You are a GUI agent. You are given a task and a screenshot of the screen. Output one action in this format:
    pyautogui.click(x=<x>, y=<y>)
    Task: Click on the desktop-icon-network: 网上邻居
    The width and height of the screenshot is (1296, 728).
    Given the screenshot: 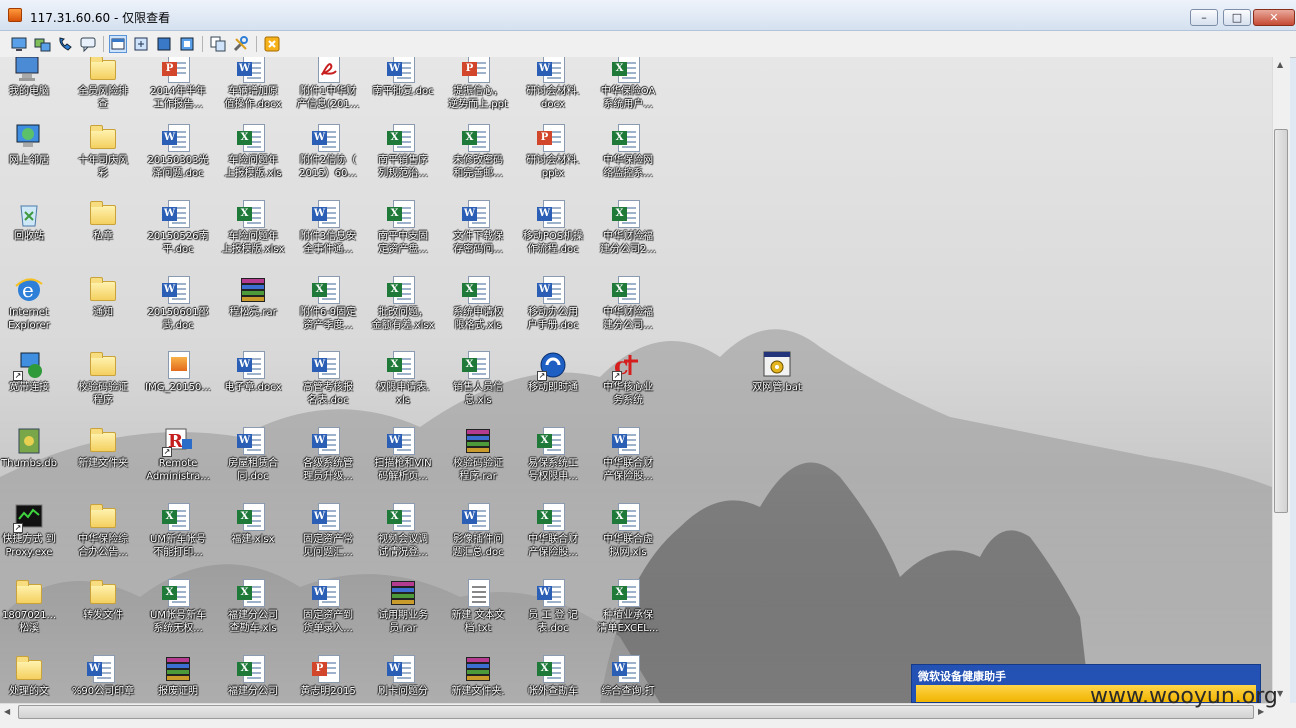 What is the action you would take?
    pyautogui.click(x=33, y=144)
    